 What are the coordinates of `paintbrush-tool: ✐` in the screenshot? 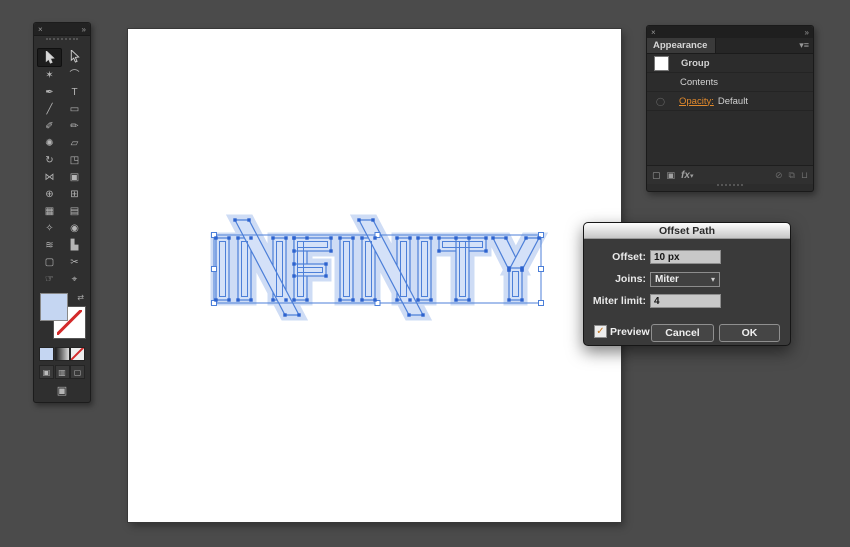 It's located at (49, 126).